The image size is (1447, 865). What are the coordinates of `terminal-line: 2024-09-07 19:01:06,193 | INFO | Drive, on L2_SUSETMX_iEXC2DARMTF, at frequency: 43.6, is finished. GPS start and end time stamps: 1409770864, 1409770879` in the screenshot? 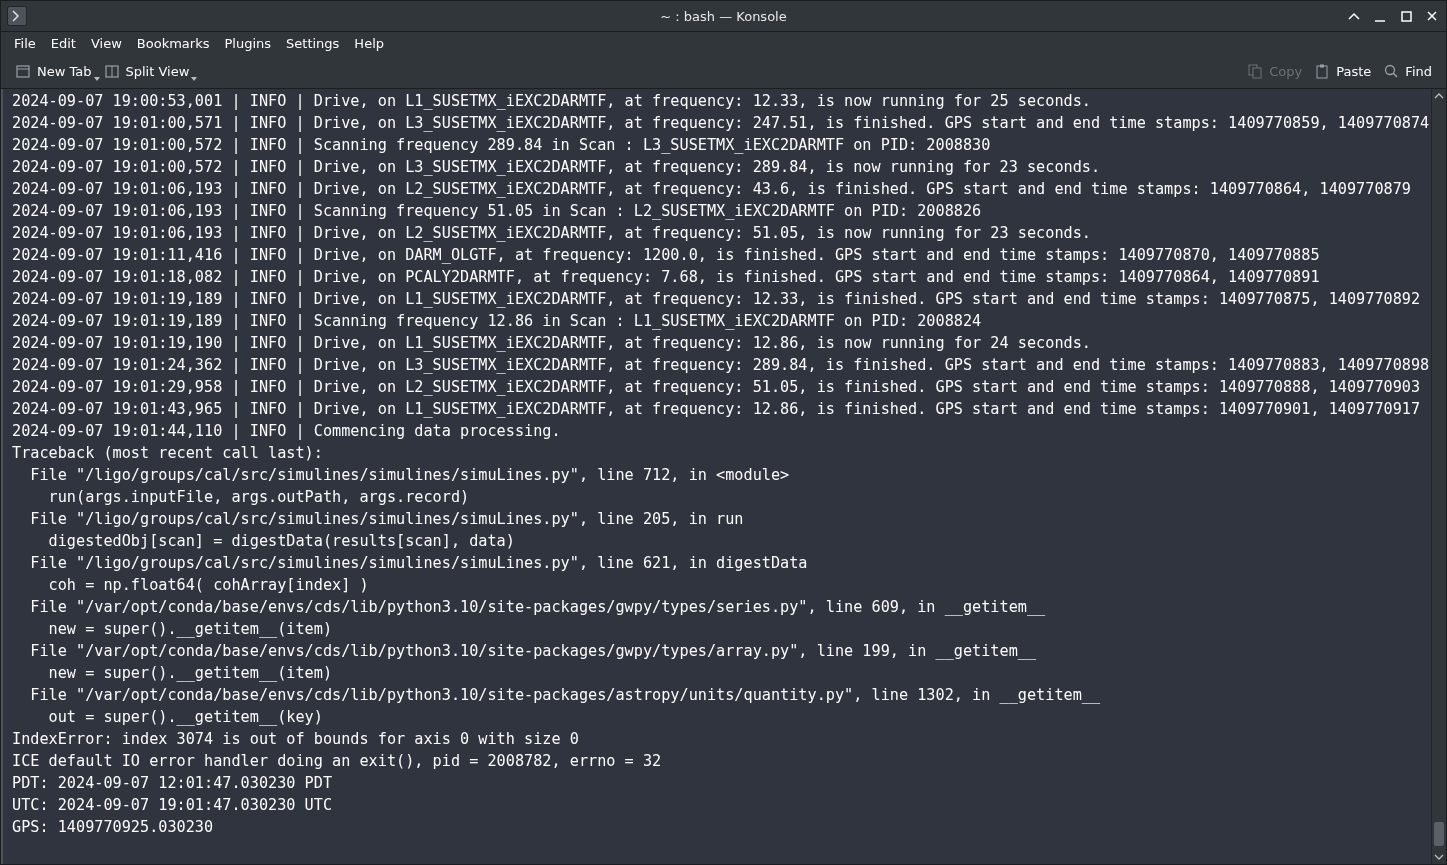 It's located at (712, 189).